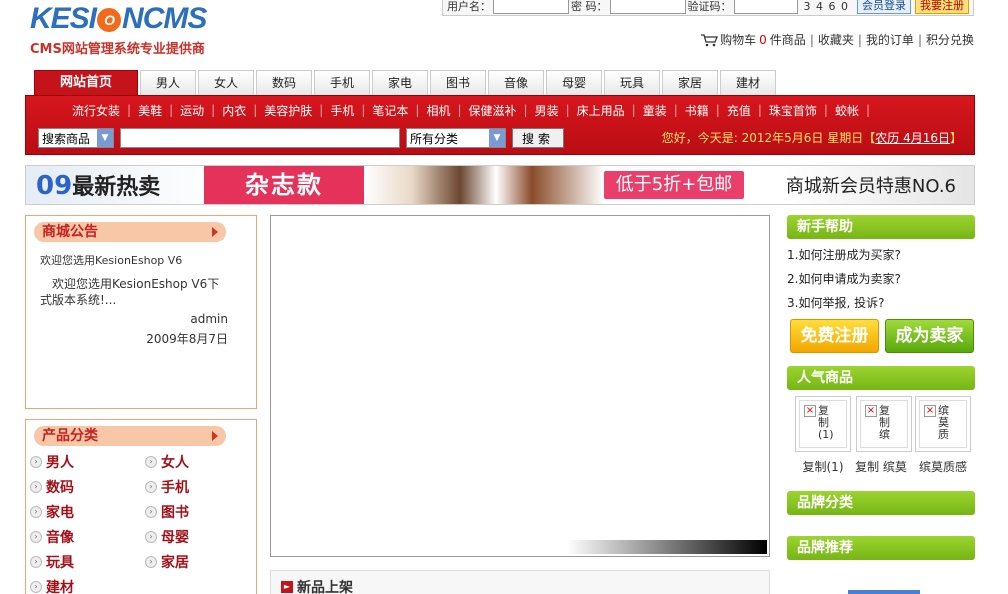 The width and height of the screenshot is (1008, 594). I want to click on become-seller-button: 成为卖家, so click(929, 336).